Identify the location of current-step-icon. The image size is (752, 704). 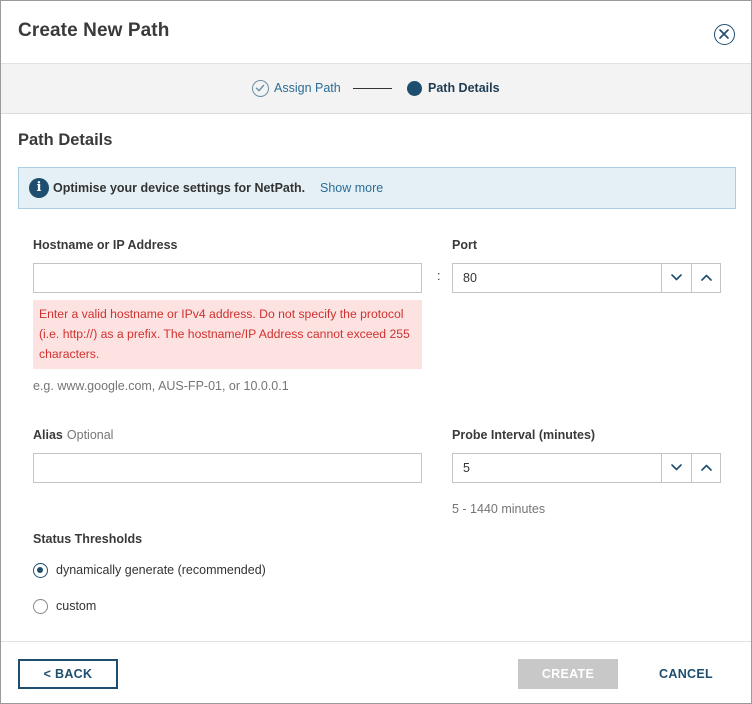
(414, 88).